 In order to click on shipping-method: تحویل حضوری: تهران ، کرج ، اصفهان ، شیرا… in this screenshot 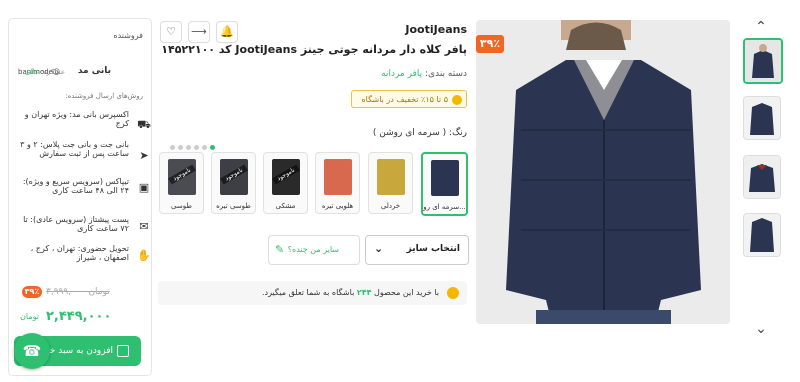, I will do `click(79, 253)`.